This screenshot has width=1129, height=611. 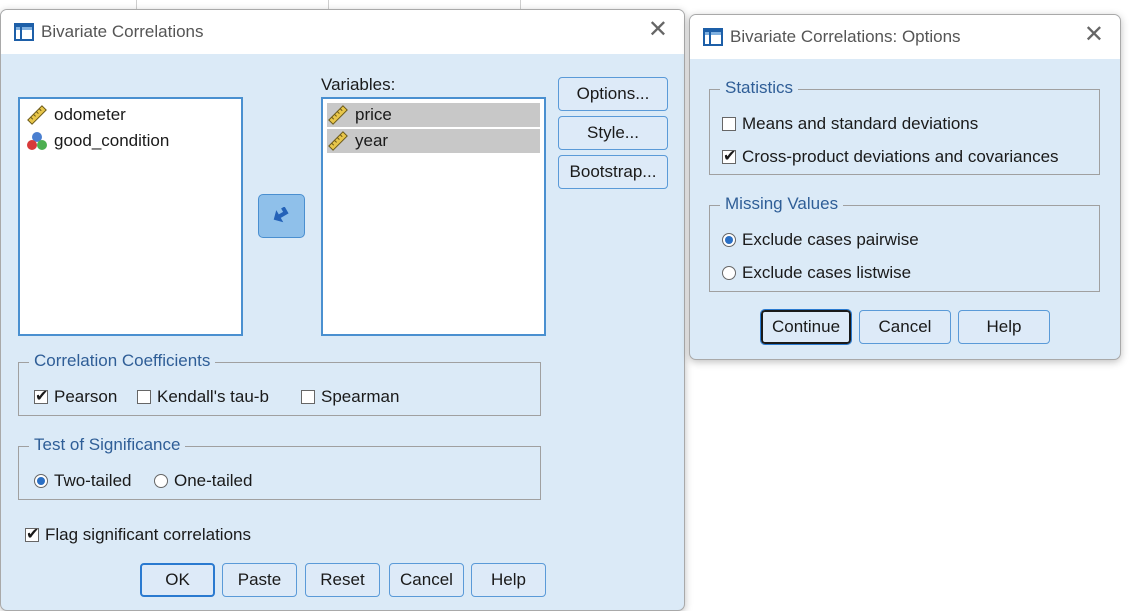 I want to click on variable-name: good_condition, so click(x=112, y=140).